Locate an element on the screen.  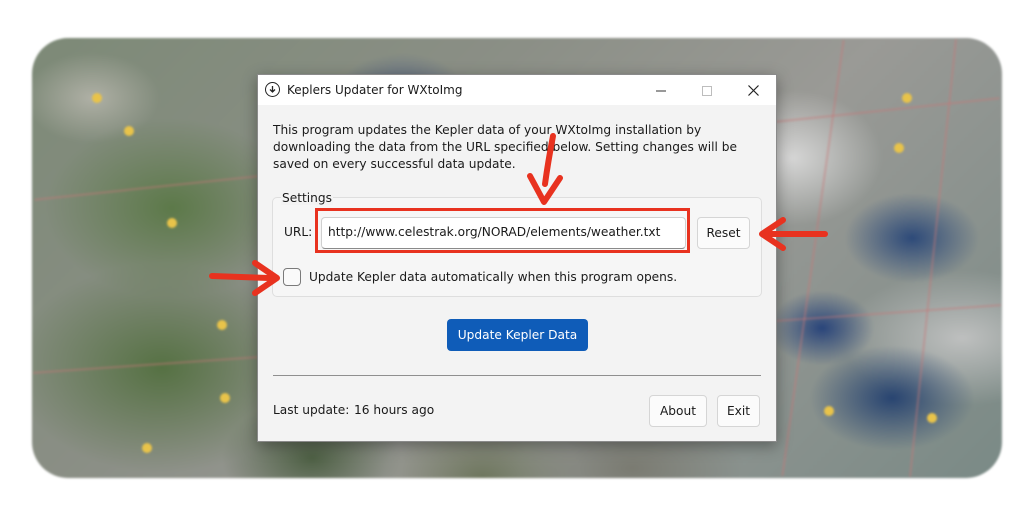
about-button: About is located at coordinates (678, 411).